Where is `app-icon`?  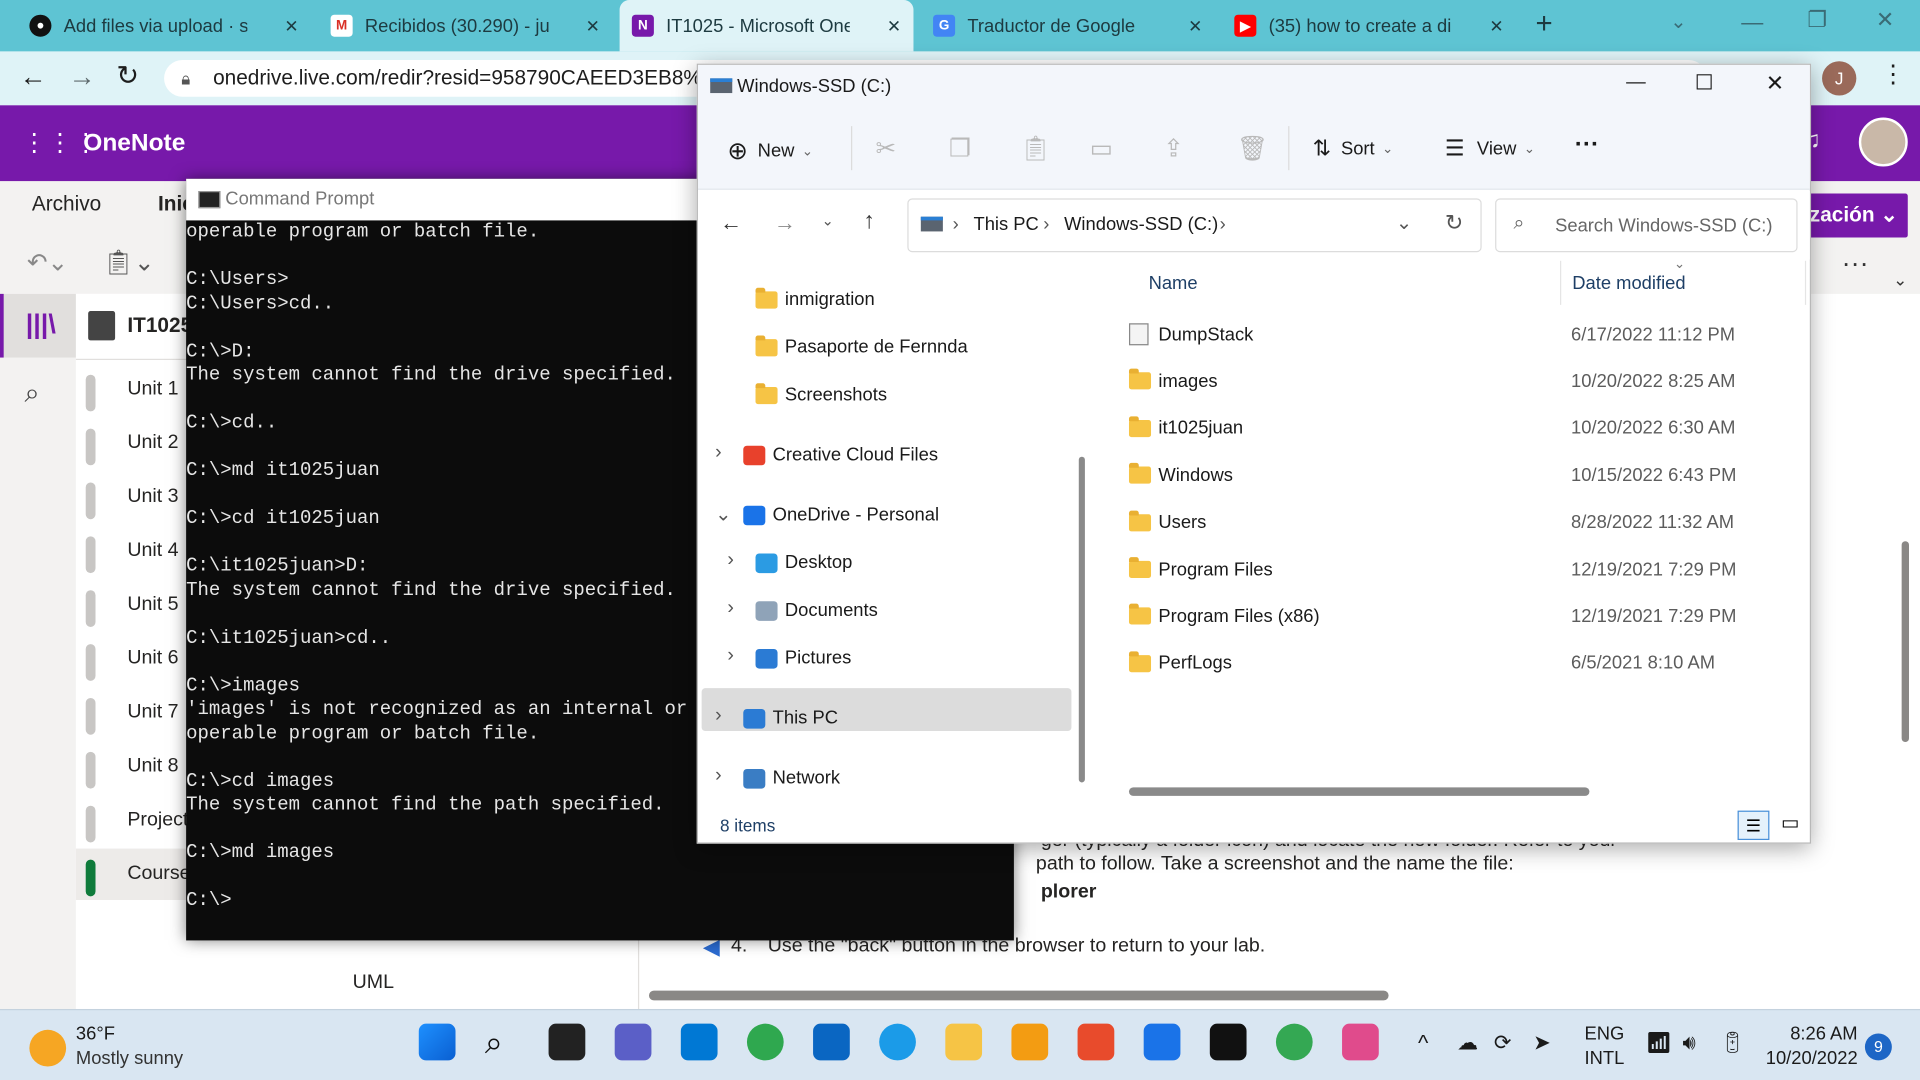 app-icon is located at coordinates (1030, 1042).